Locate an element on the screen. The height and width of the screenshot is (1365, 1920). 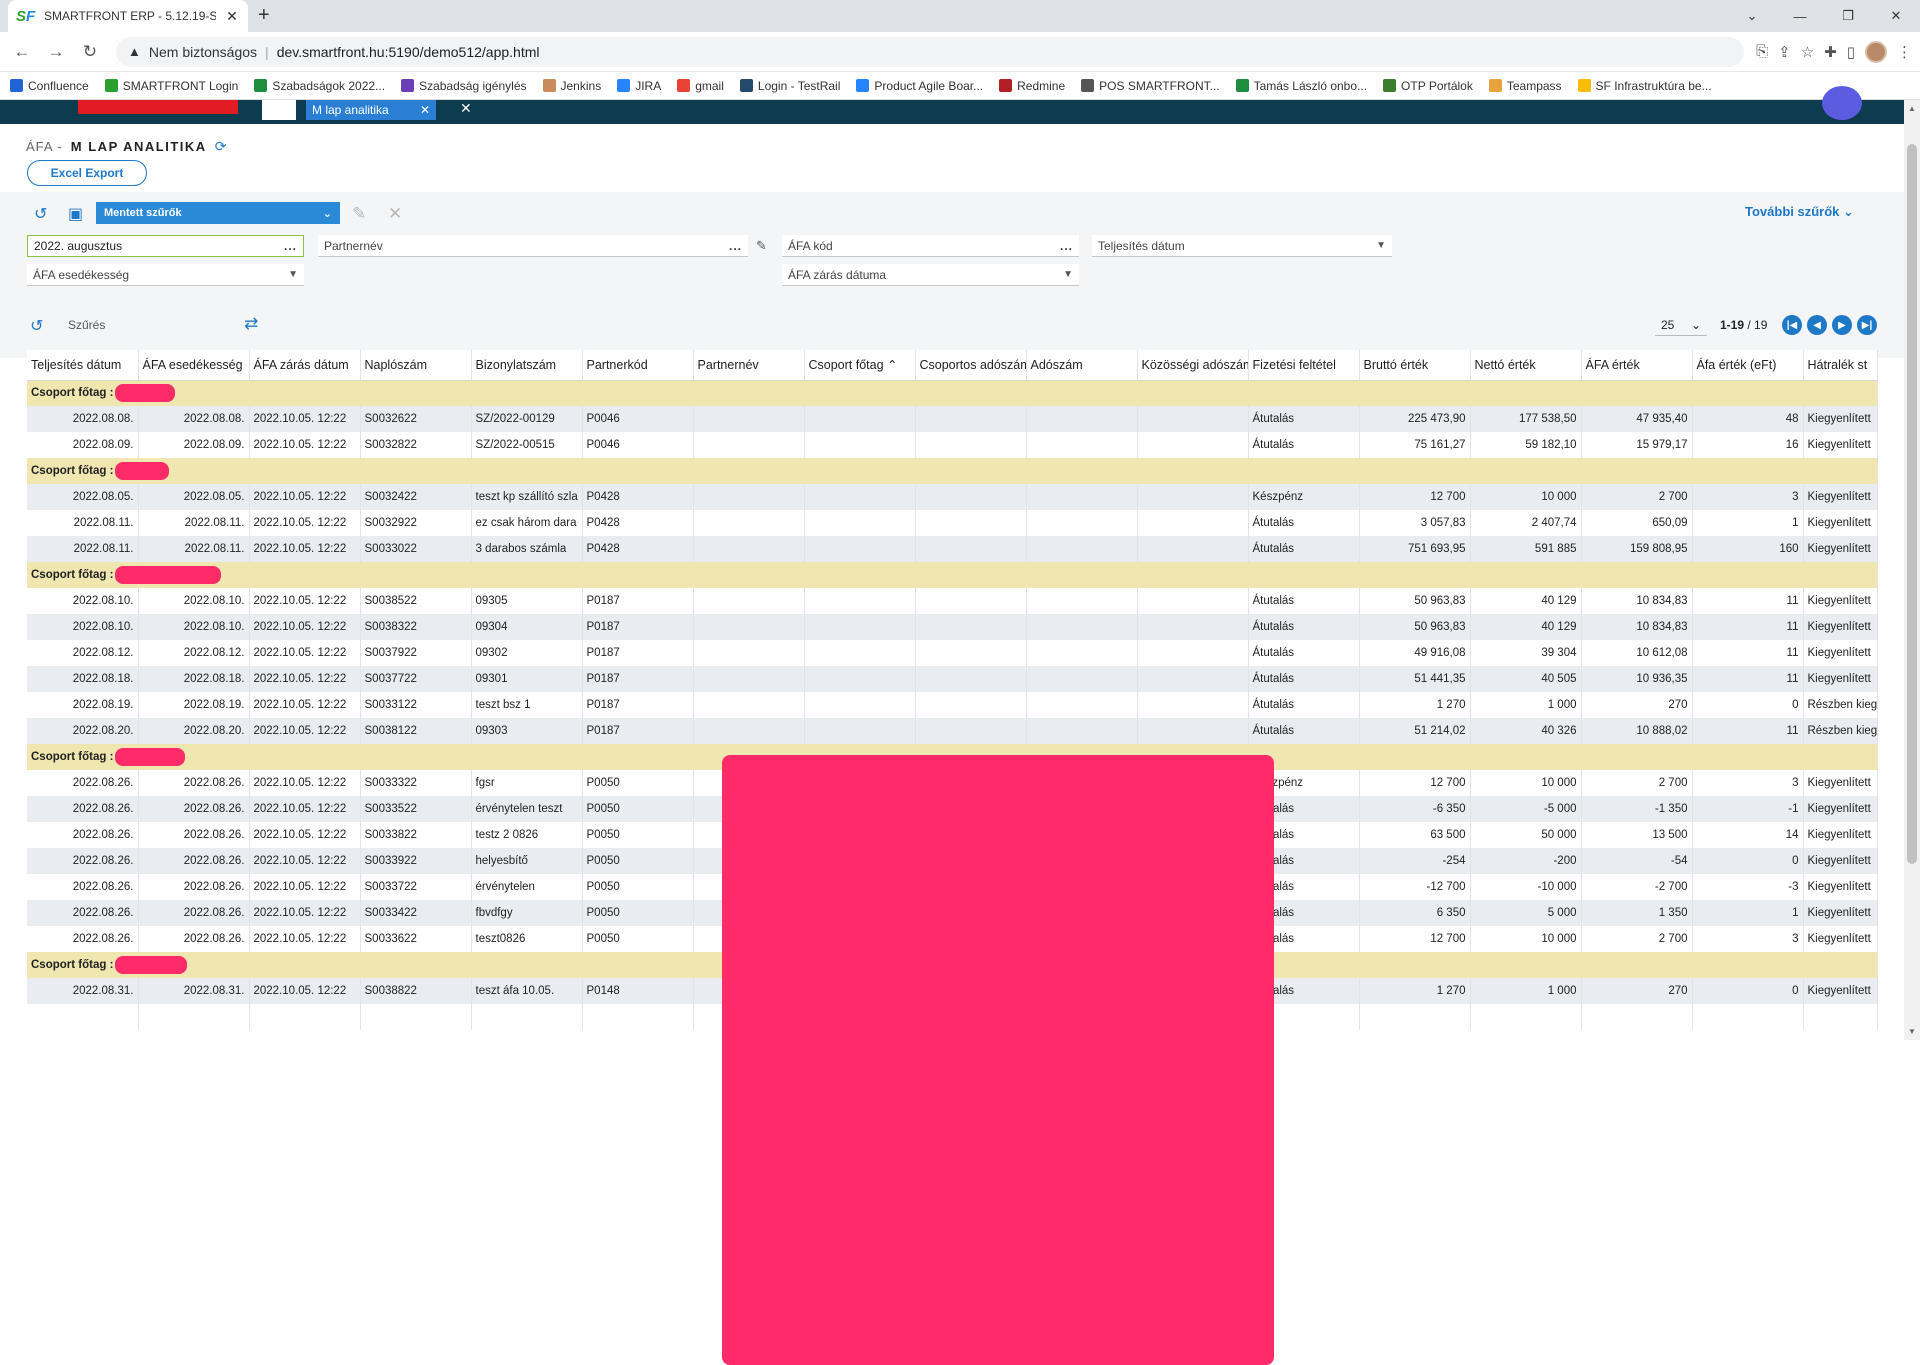
swap-icon: ⇄ is located at coordinates (251, 324).